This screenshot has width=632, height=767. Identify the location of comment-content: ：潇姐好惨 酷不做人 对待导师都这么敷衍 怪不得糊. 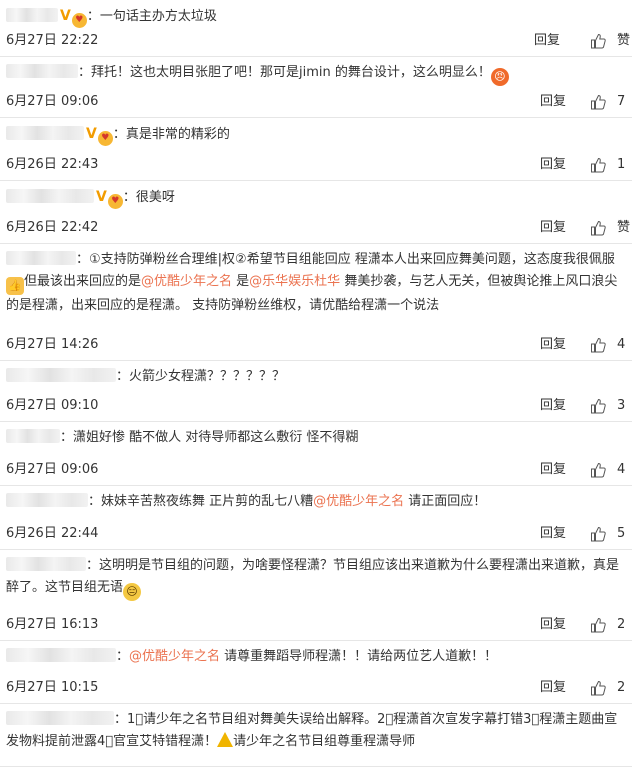
(316, 438).